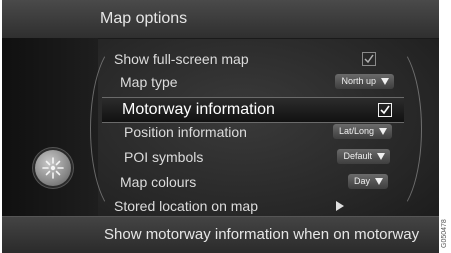 The image size is (451, 253). I want to click on dropdown-map-colours: Day, so click(367, 181).